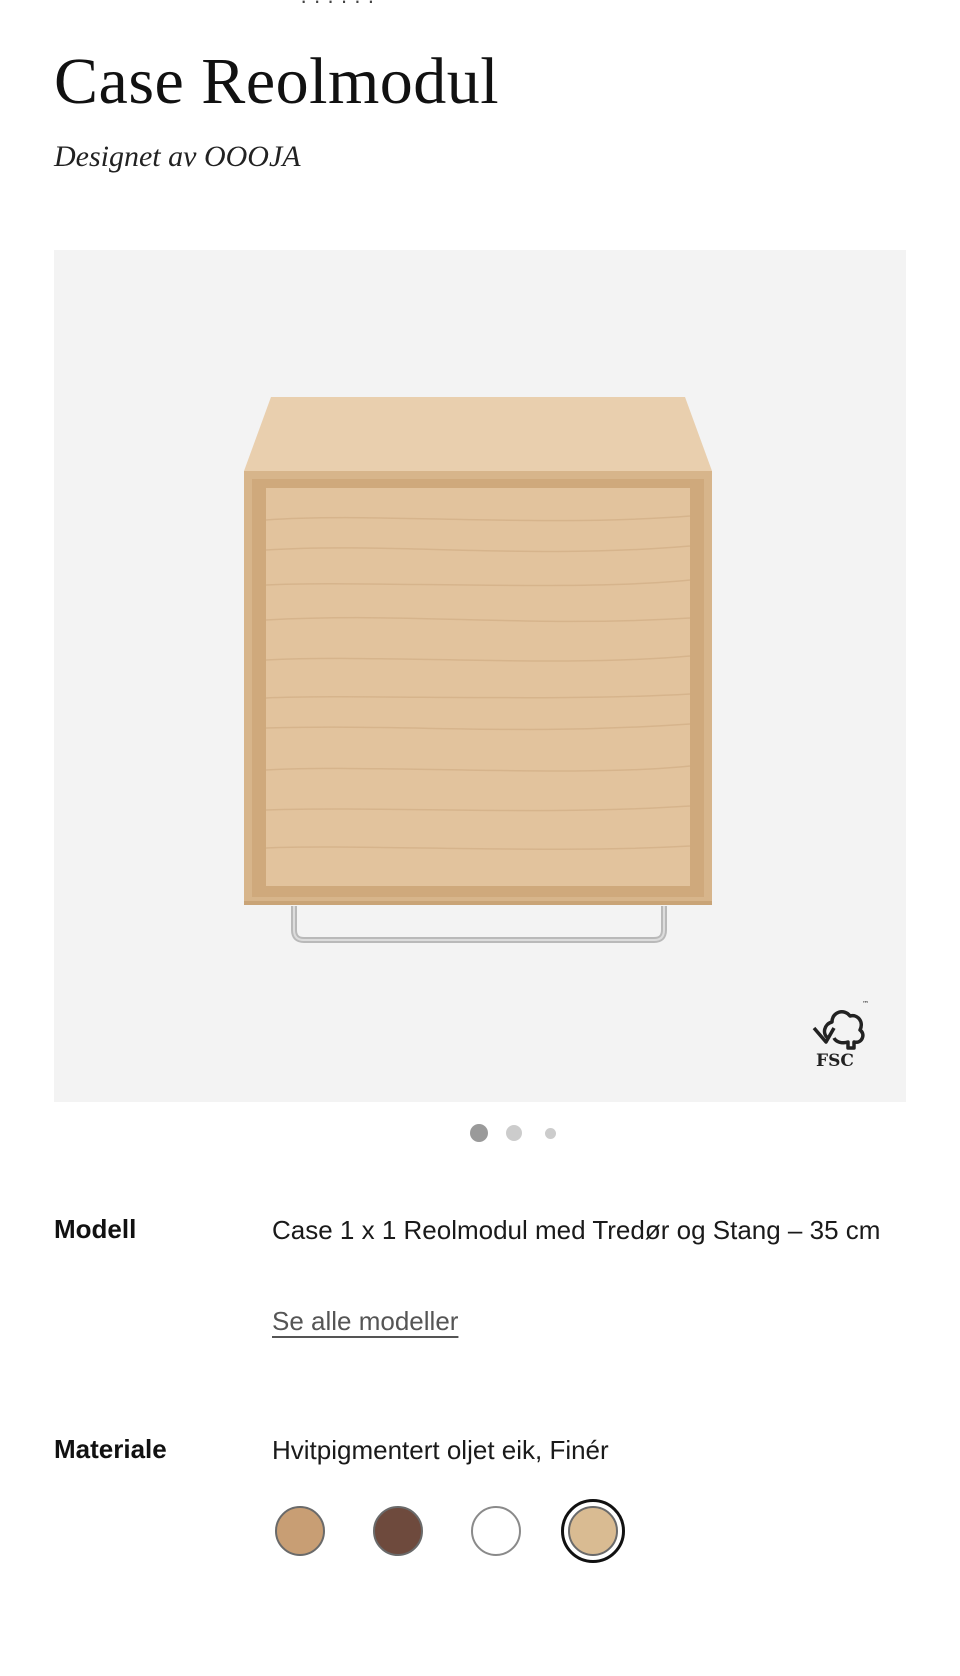 This screenshot has height=1676, width=960. Describe the element at coordinates (440, 1450) in the screenshot. I see `material-value: Hvitpigmentert oljet eik, Finér` at that location.